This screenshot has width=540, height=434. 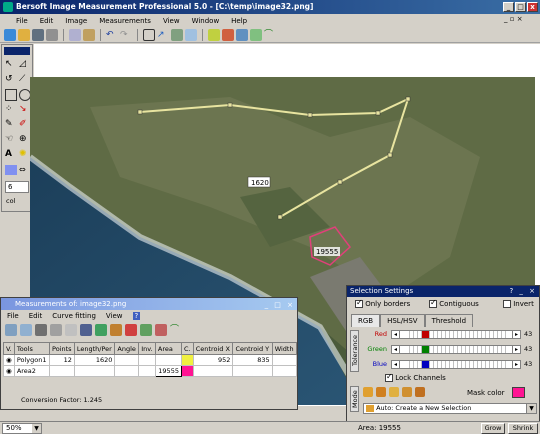 What do you see at coordinates (176, 330) in the screenshot?
I see `curve-data-icon: ⌒` at bounding box center [176, 330].